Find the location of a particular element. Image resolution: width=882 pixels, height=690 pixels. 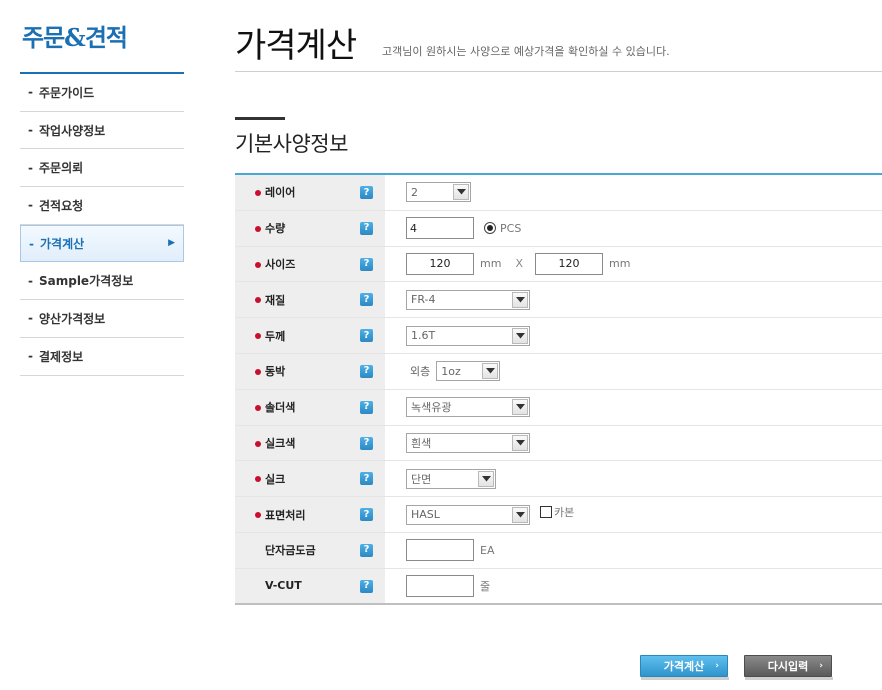

size-separator: X is located at coordinates (519, 264).